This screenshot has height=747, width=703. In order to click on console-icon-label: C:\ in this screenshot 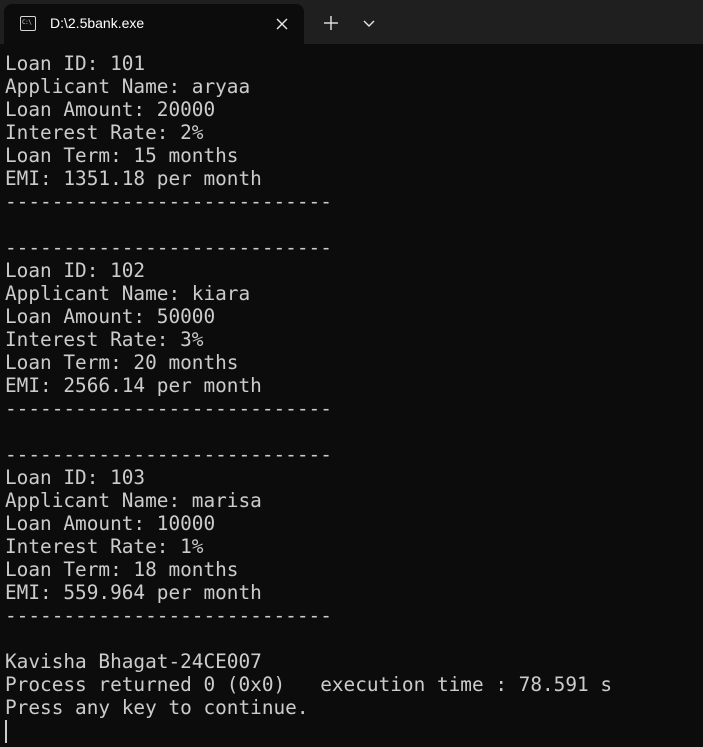, I will do `click(27, 22)`.